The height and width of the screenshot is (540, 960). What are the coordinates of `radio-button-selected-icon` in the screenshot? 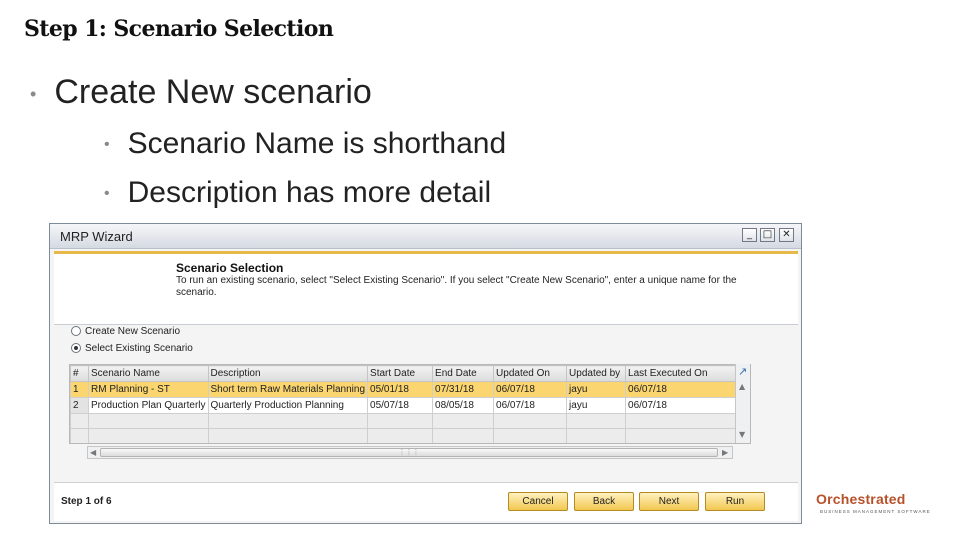 It's located at (76, 348).